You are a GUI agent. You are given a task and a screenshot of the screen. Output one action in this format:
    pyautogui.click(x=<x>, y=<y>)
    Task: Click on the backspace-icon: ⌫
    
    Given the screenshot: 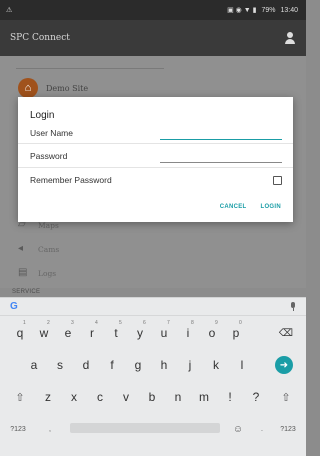 What is the action you would take?
    pyautogui.click(x=286, y=333)
    